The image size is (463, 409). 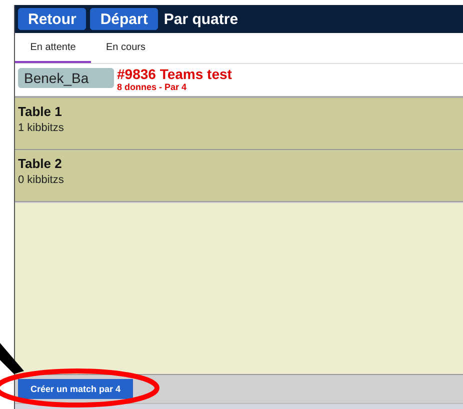 What do you see at coordinates (52, 19) in the screenshot?
I see `nav-button: Retour` at bounding box center [52, 19].